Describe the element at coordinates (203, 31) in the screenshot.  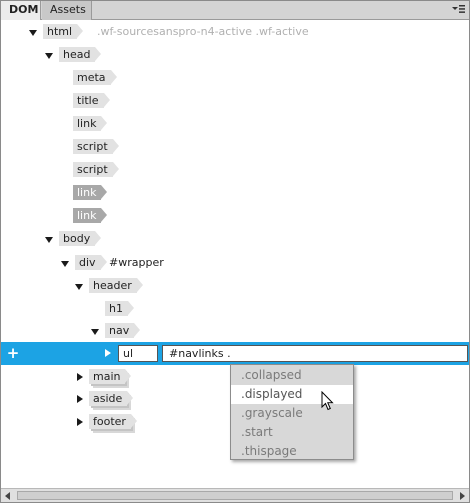
I see `html-classes: .wf-sourcesanspro-n4-active .wf-active` at that location.